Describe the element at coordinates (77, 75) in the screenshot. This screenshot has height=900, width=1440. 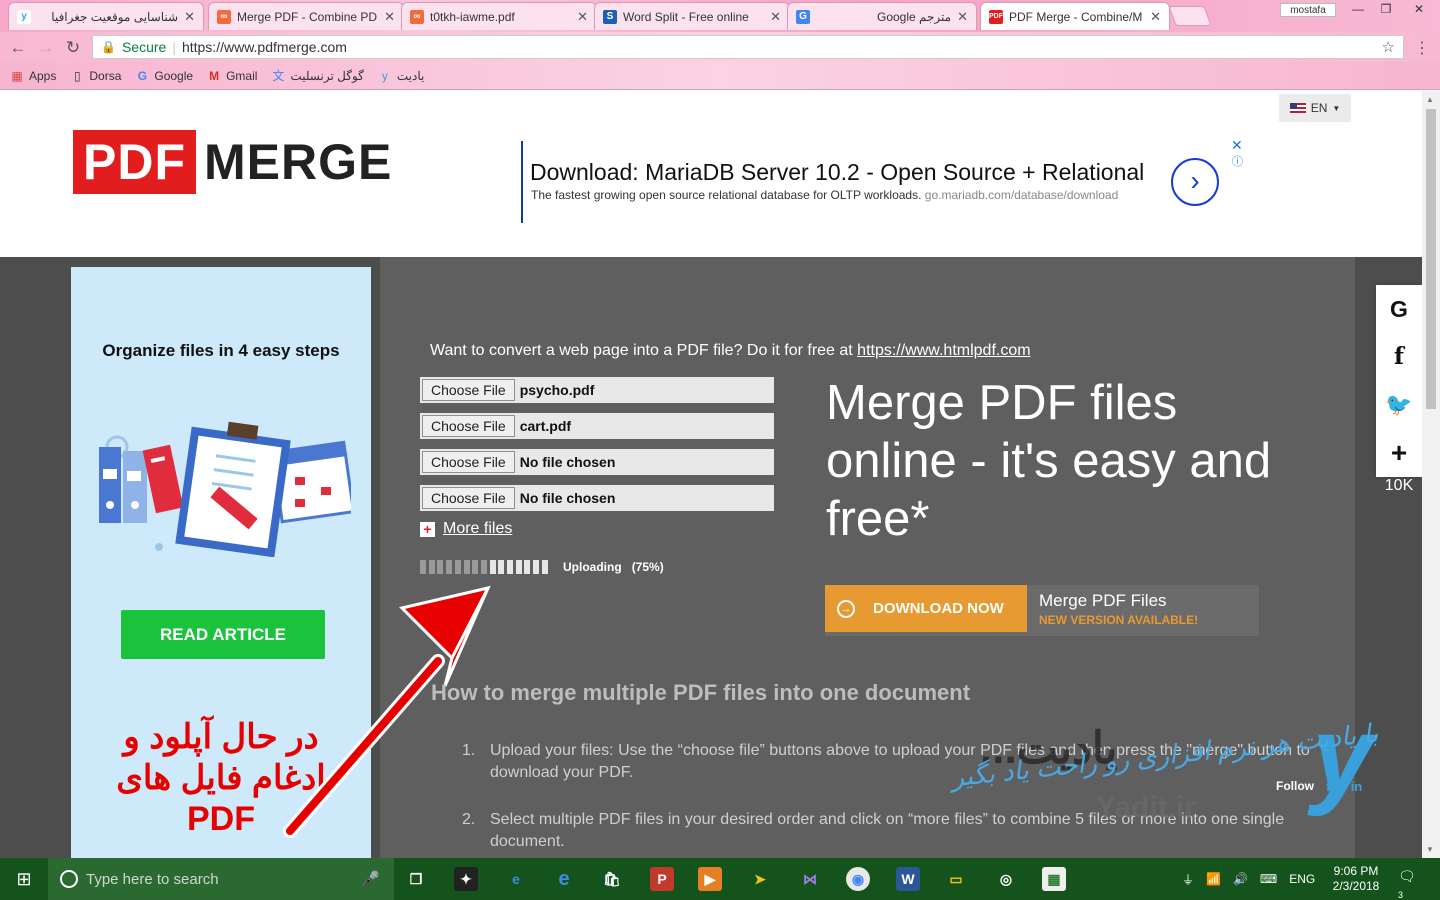
I see `page-icon: ▯` at that location.